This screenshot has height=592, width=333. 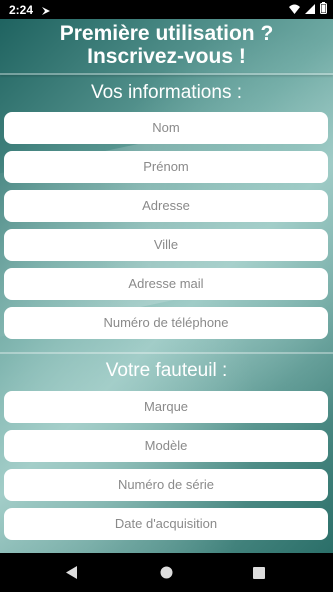 What do you see at coordinates (166, 33) in the screenshot?
I see `page-title-line1: Première utilisation ?` at bounding box center [166, 33].